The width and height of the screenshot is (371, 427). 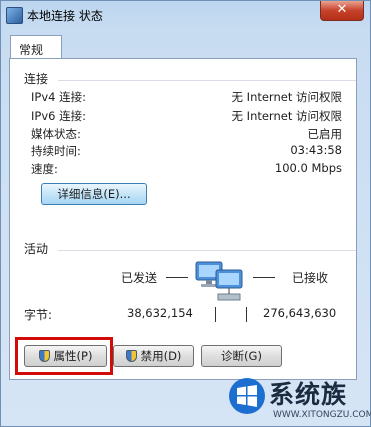 What do you see at coordinates (316, 150) in the screenshot?
I see `duration-value: 03:43:58` at bounding box center [316, 150].